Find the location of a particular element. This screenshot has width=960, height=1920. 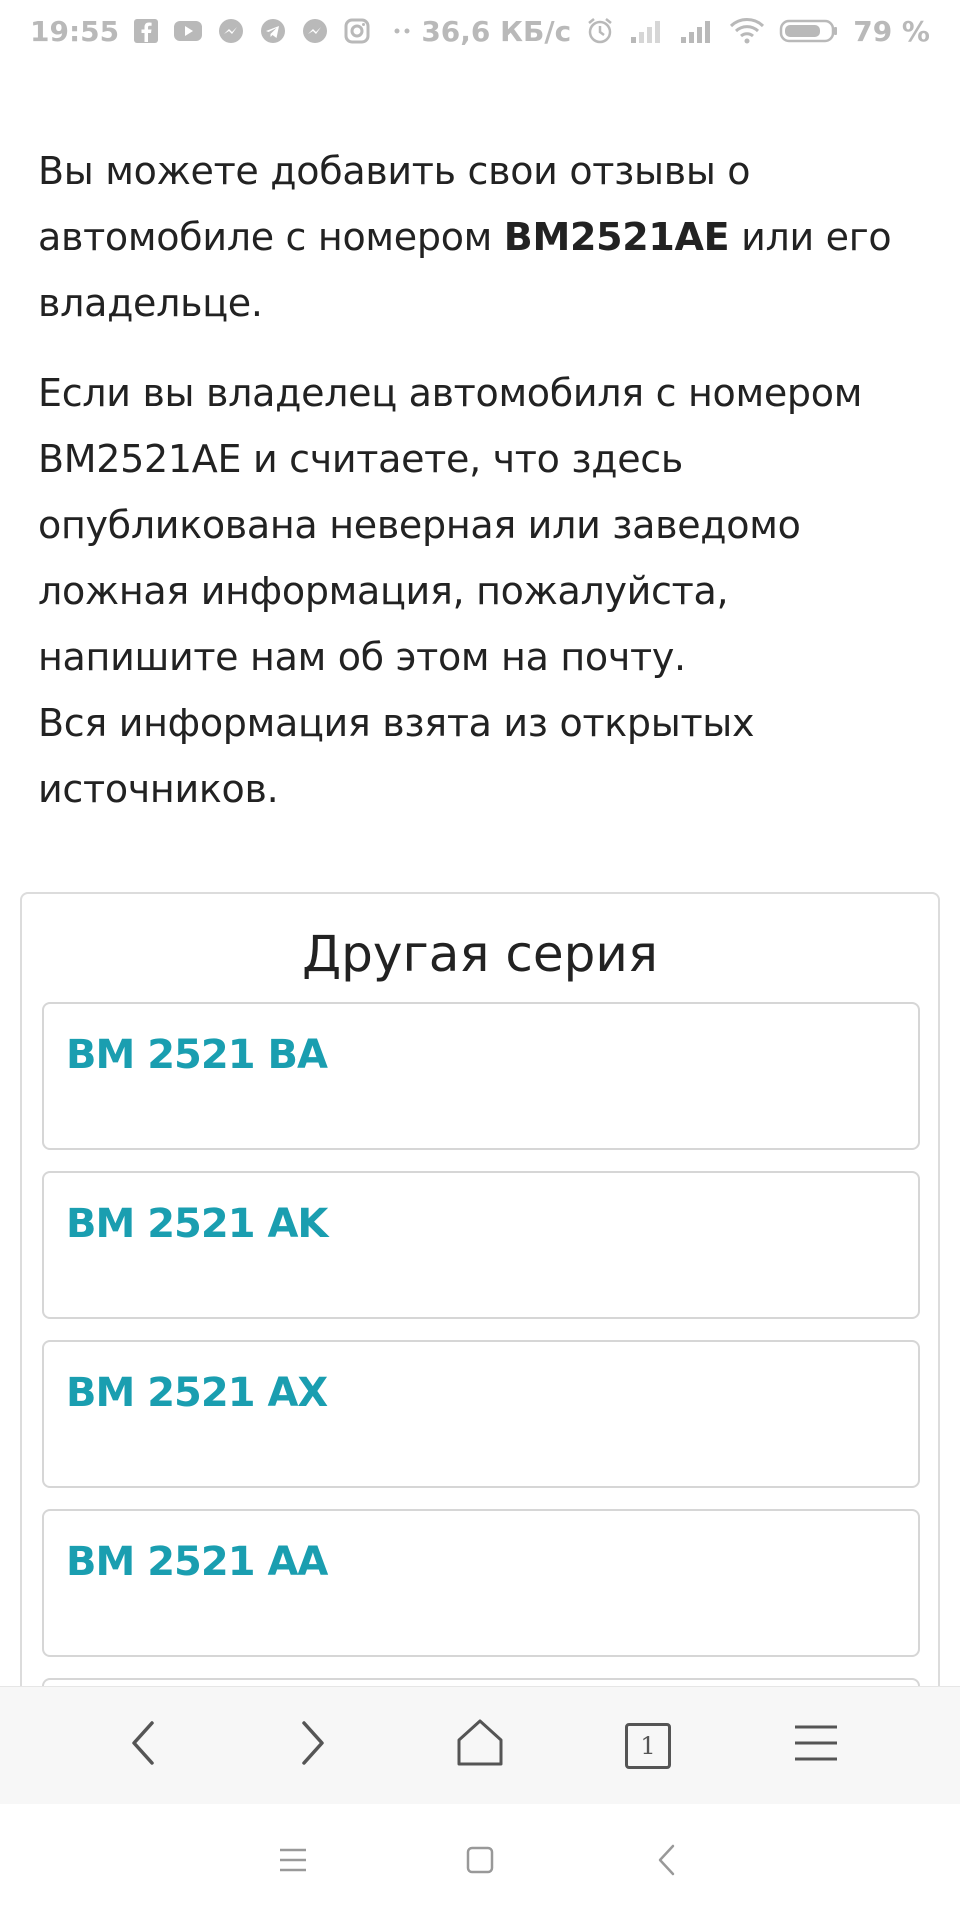

tabs-button: 1 is located at coordinates (648, 1746).